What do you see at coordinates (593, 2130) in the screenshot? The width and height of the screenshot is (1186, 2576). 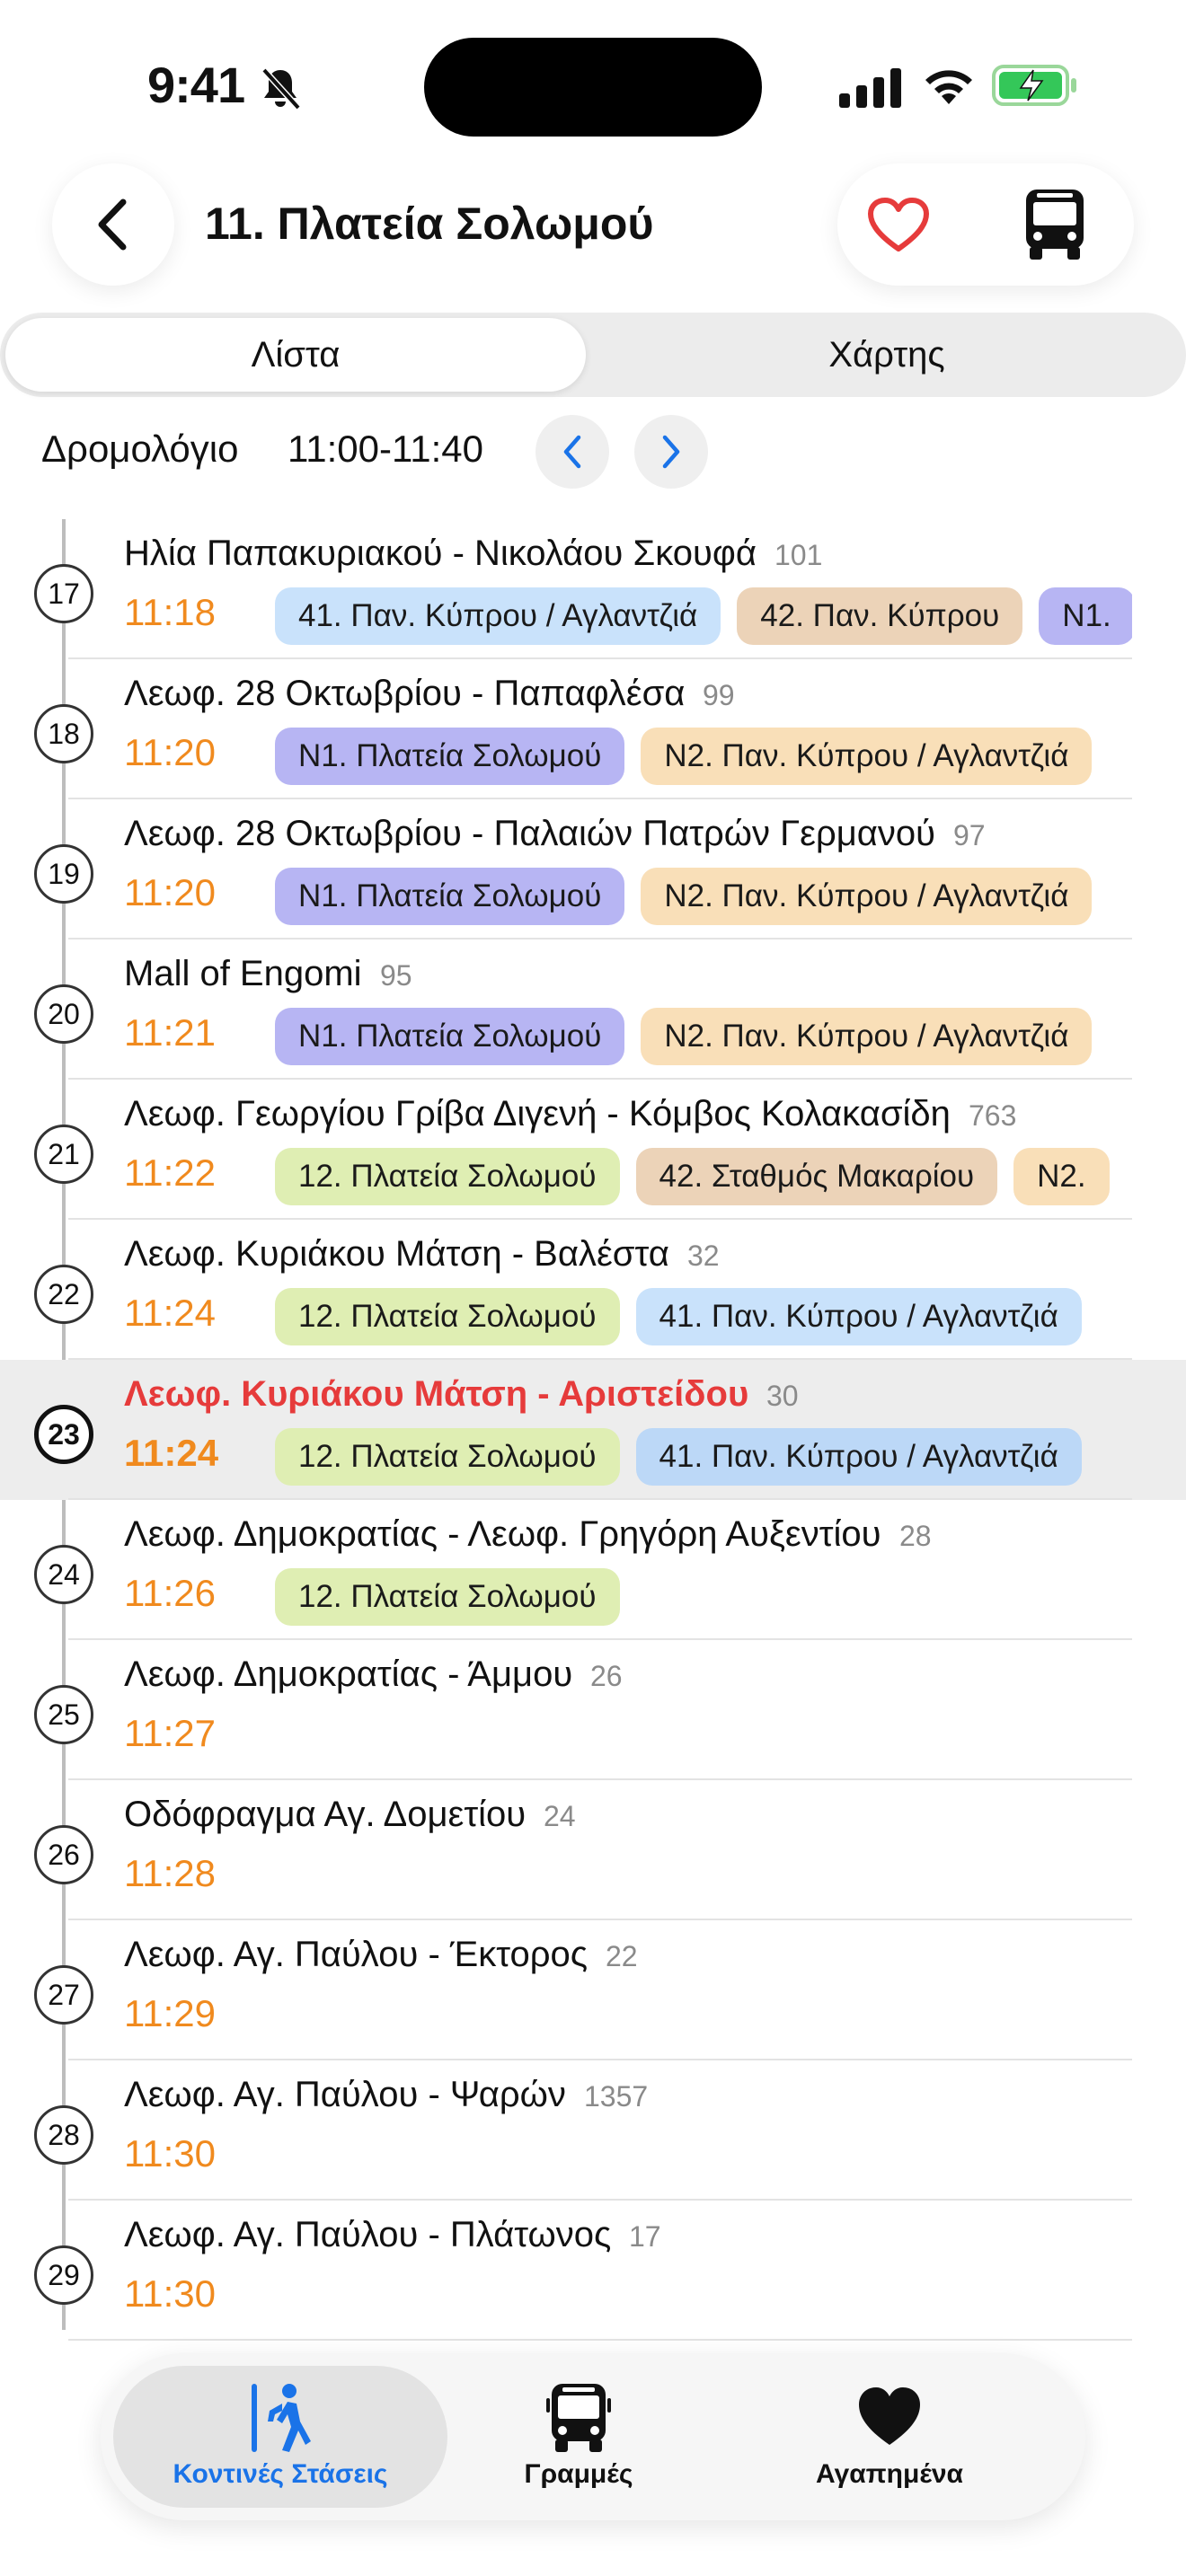 I see `stop-row: 28 Λεωφ. Αγ. Παύλου - Ψαρών 1357 11:30` at bounding box center [593, 2130].